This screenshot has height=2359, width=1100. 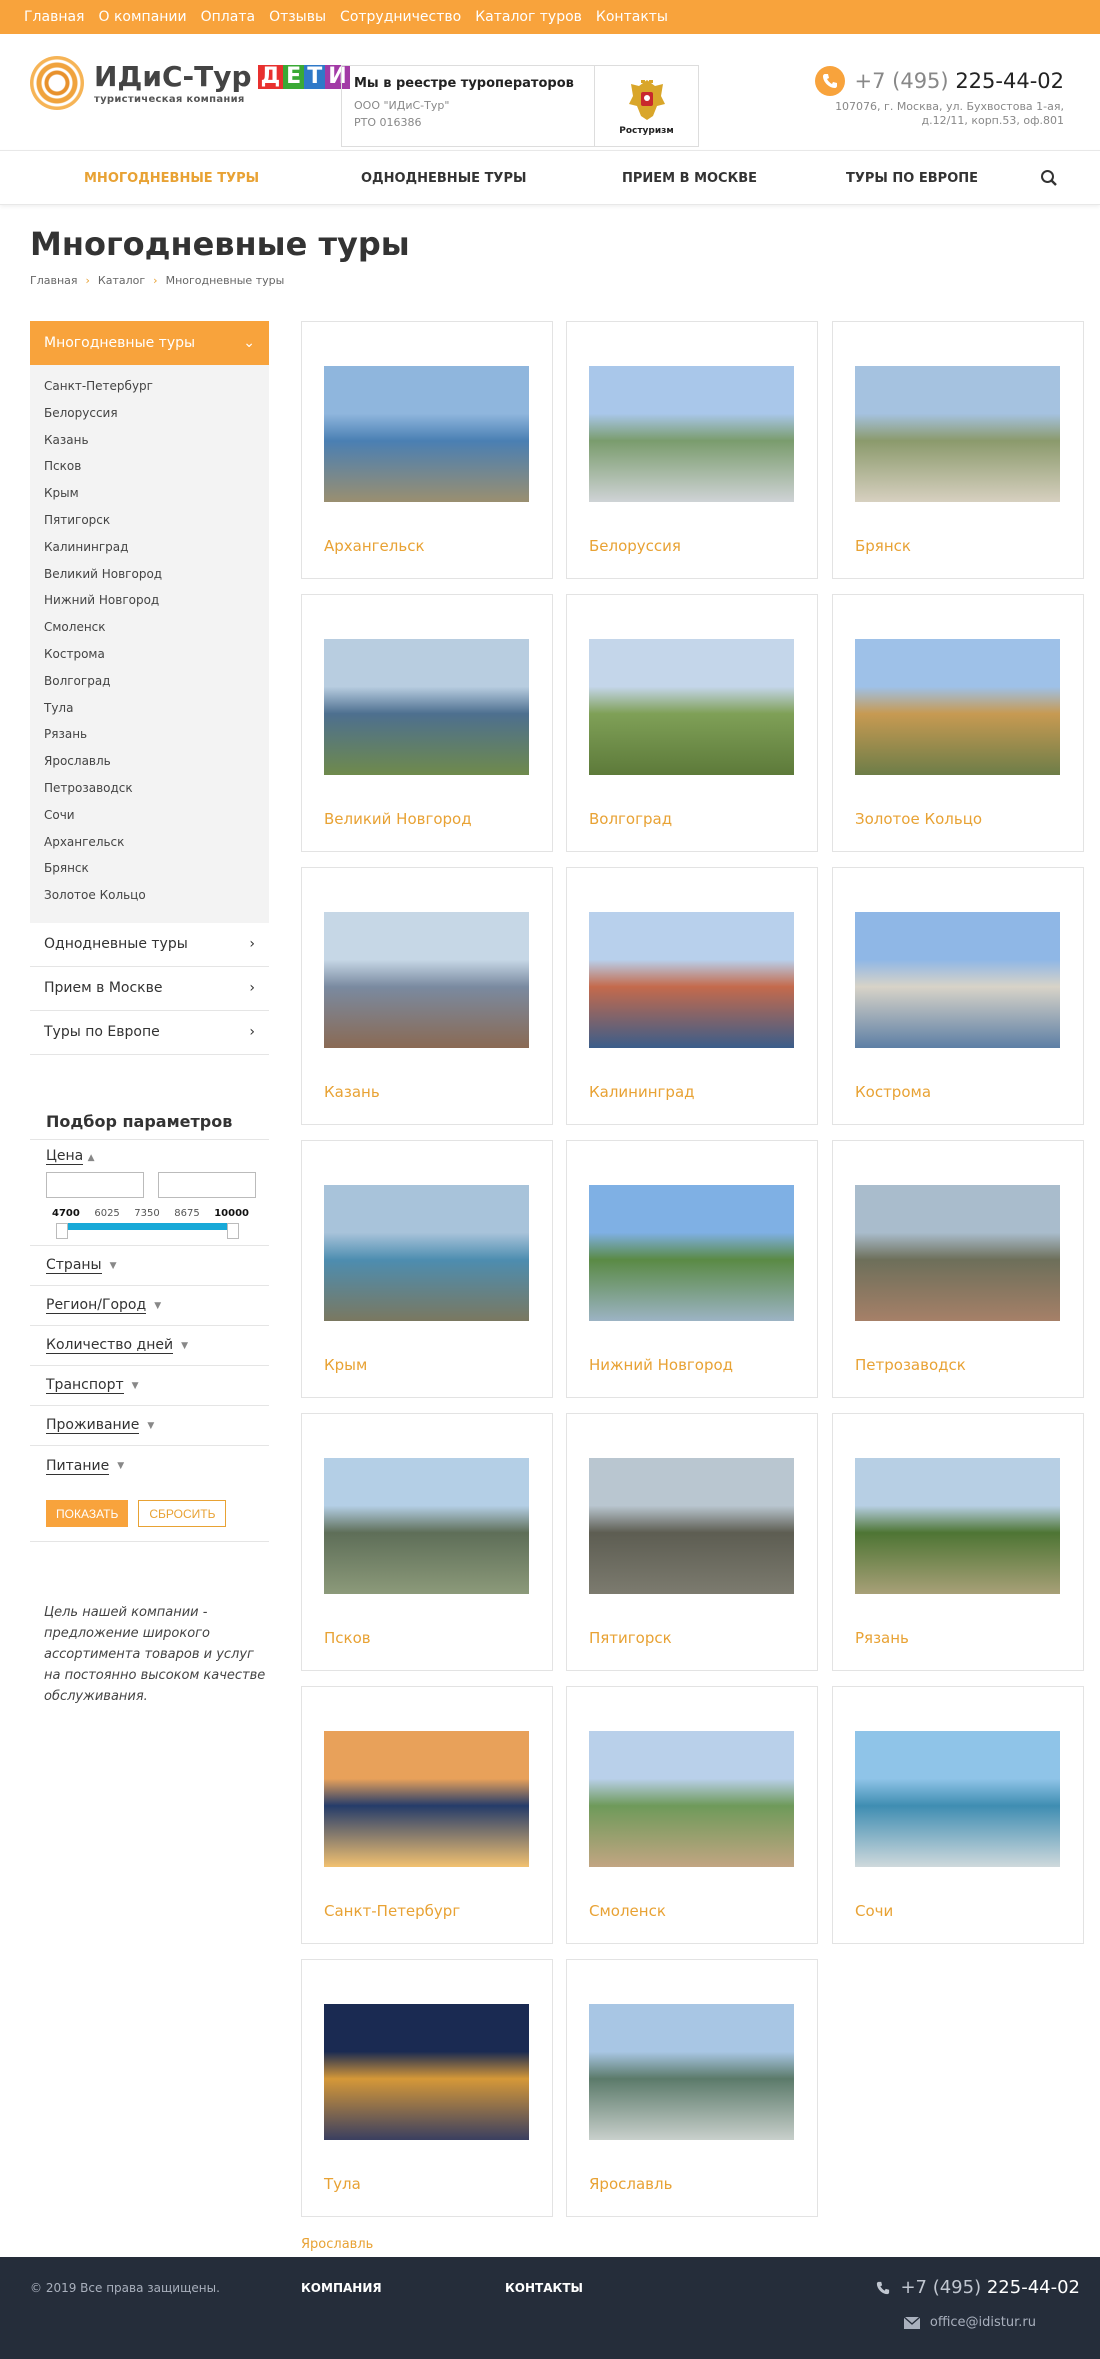 What do you see at coordinates (692, 996) in the screenshot?
I see `tour-card: Калининград` at bounding box center [692, 996].